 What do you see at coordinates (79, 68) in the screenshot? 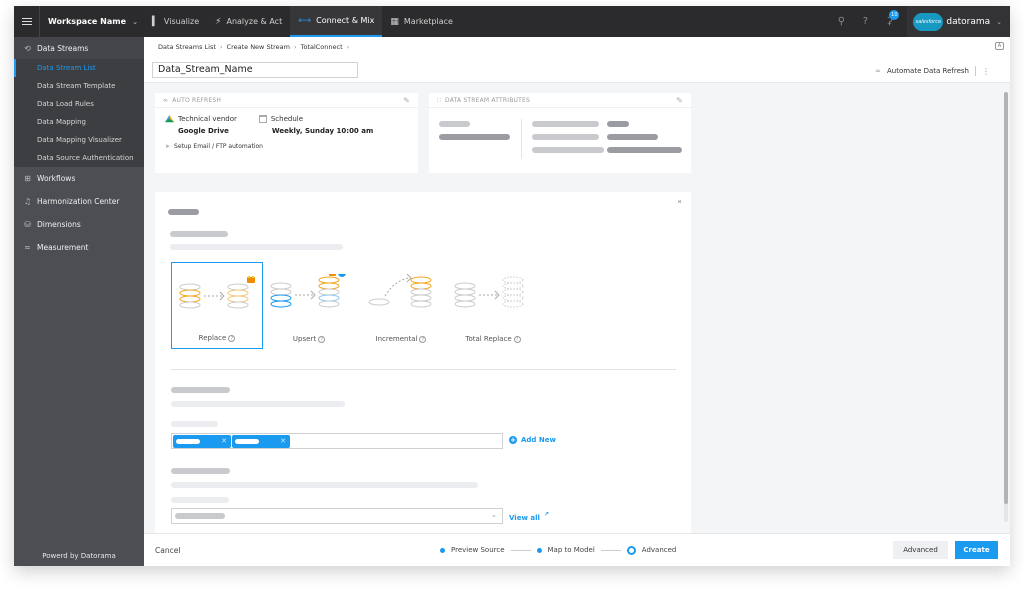
I see `sidebar-item-data-stream-list: Data Stream List` at bounding box center [79, 68].